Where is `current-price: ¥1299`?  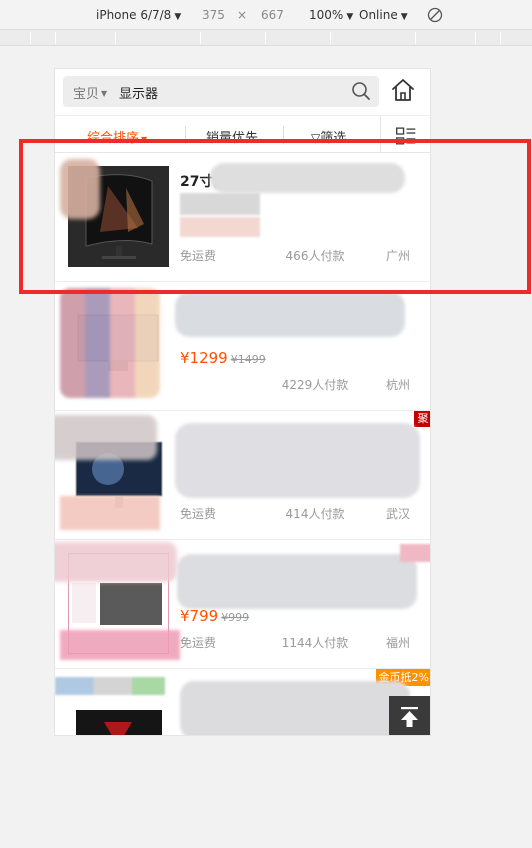
current-price: ¥1299 is located at coordinates (204, 358).